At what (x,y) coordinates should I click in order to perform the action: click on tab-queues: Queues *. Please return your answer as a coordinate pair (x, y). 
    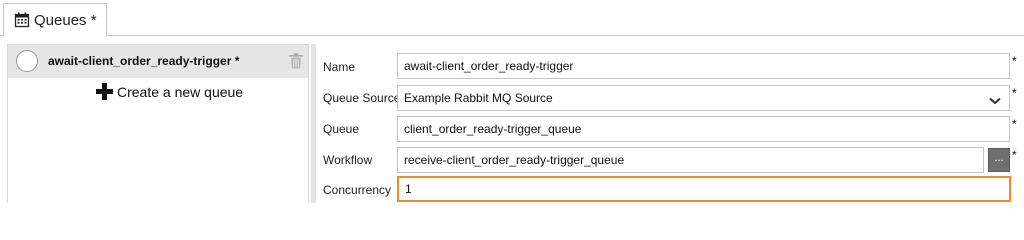
    Looking at the image, I should click on (55, 20).